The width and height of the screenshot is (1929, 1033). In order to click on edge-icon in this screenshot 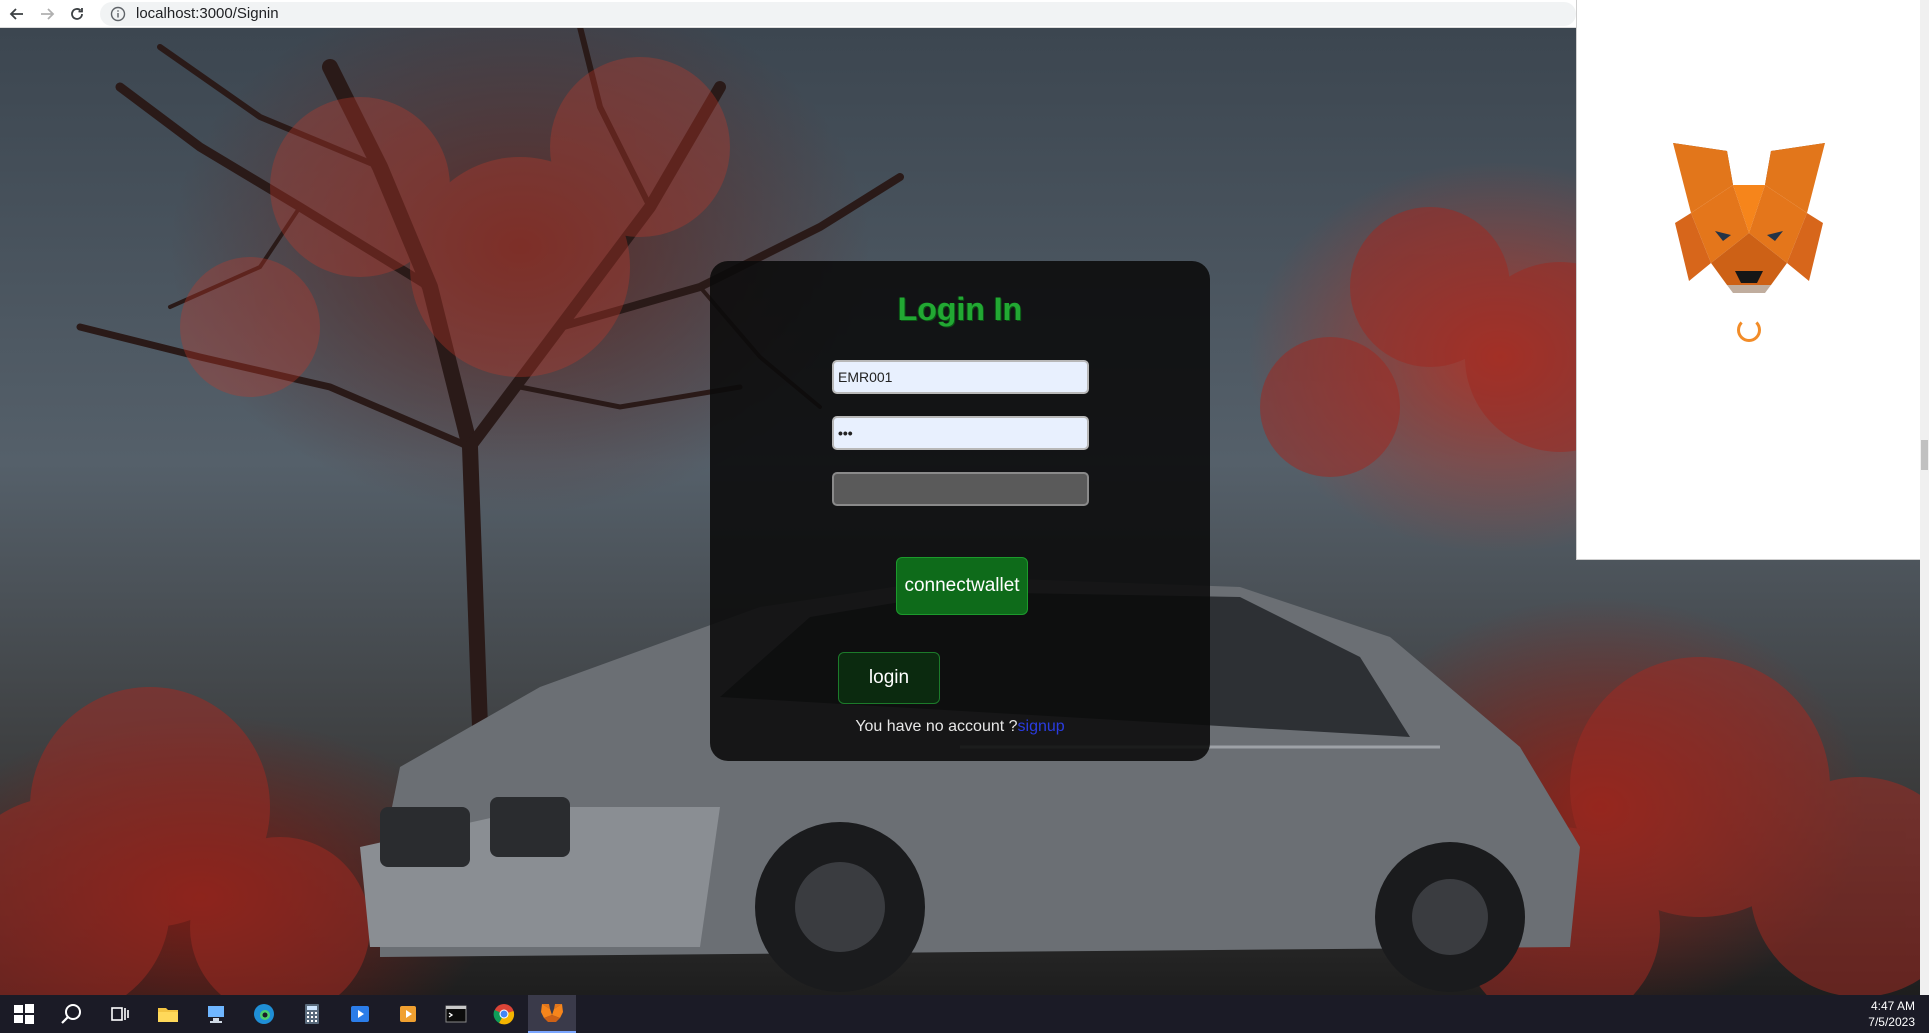, I will do `click(264, 1014)`.